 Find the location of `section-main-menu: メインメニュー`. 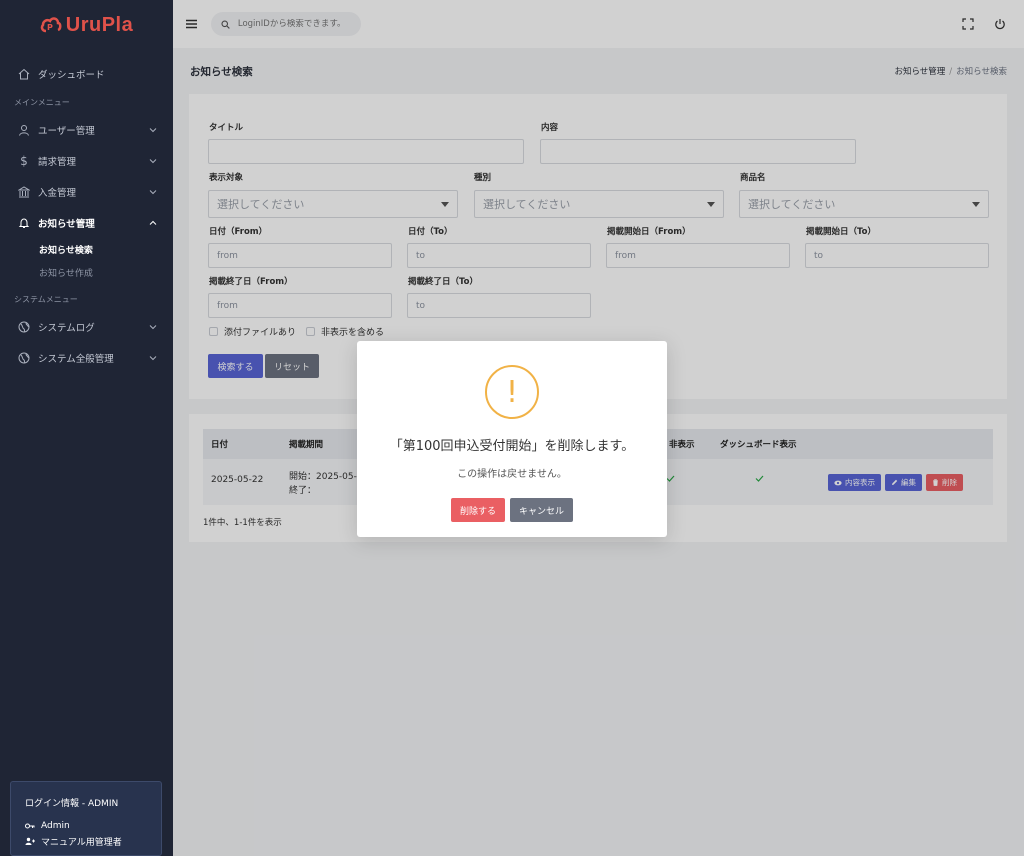

section-main-menu: メインメニュー is located at coordinates (42, 102).